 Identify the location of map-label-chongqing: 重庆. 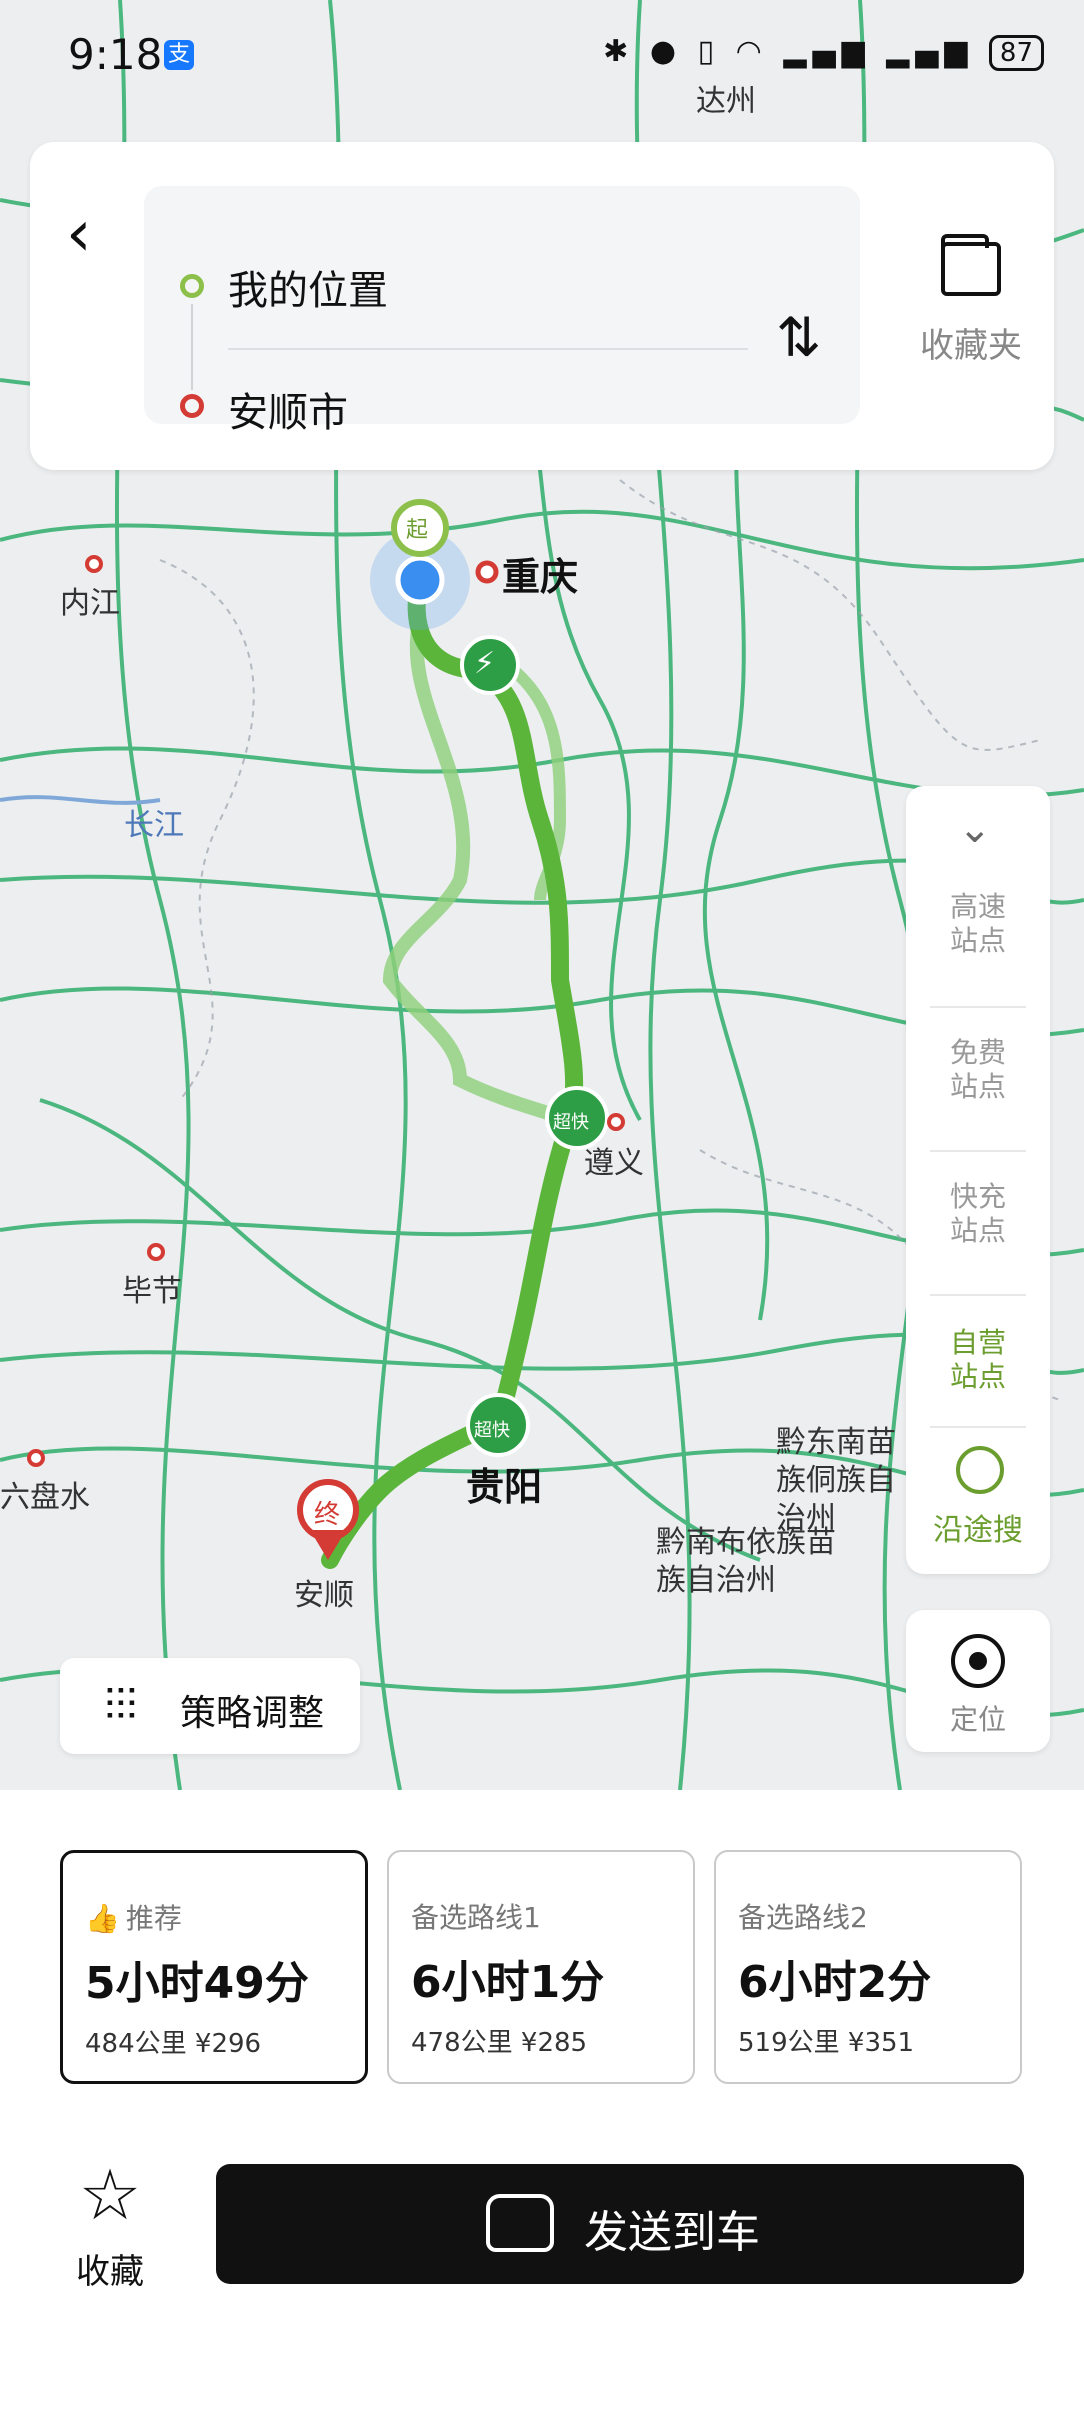
(540, 577).